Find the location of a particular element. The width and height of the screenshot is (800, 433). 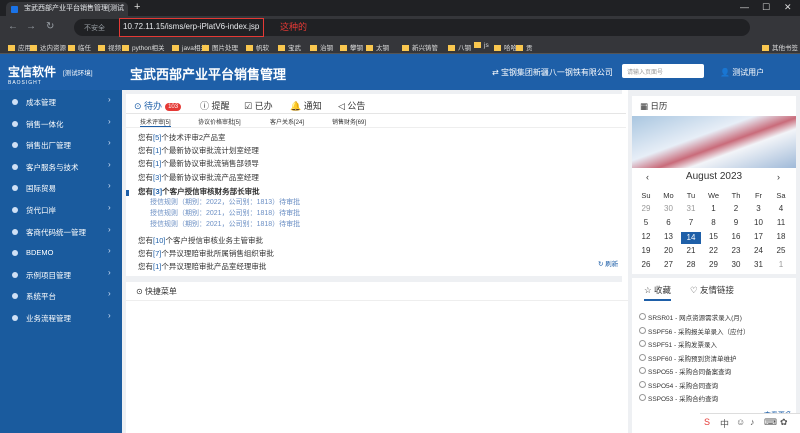

bookmark-item: 视频 is located at coordinates (109, 47).